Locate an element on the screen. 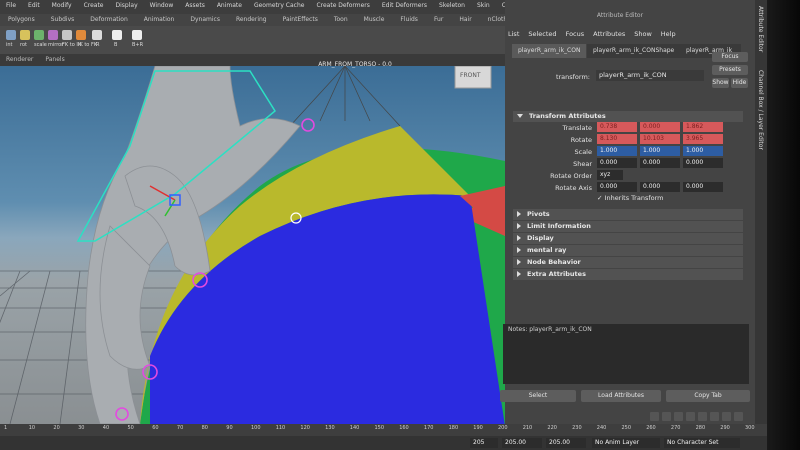 Image resolution: width=800 pixels, height=450 pixels. rotate-z-field: 3.965 is located at coordinates (703, 139).